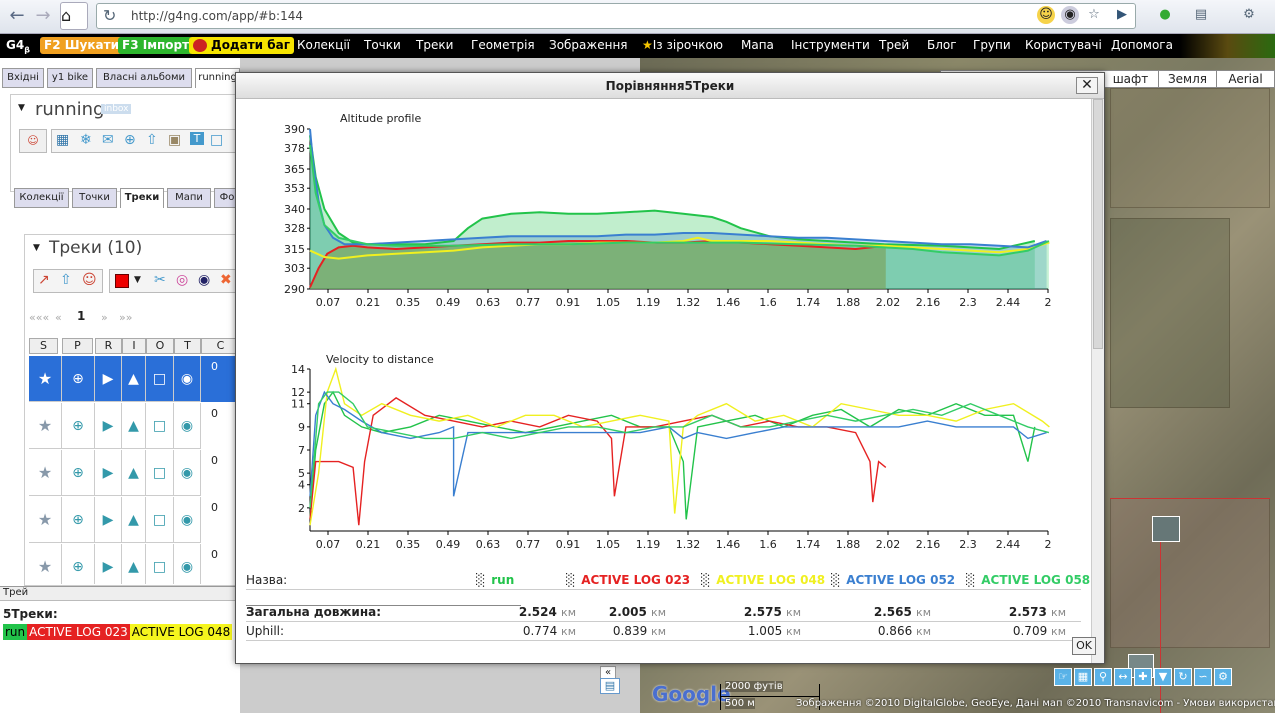 Image resolution: width=1275 pixels, height=713 pixels. Describe the element at coordinates (1166, 529) in the screenshot. I see `photo-thumbnail` at that location.